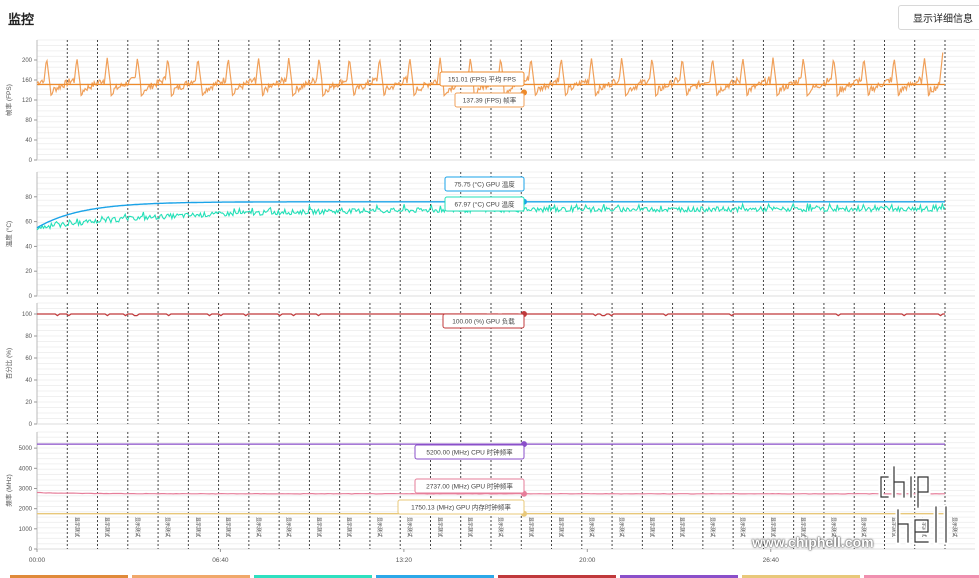  What do you see at coordinates (27, 61) in the screenshot?
I see `y-tick-label: 200` at bounding box center [27, 61].